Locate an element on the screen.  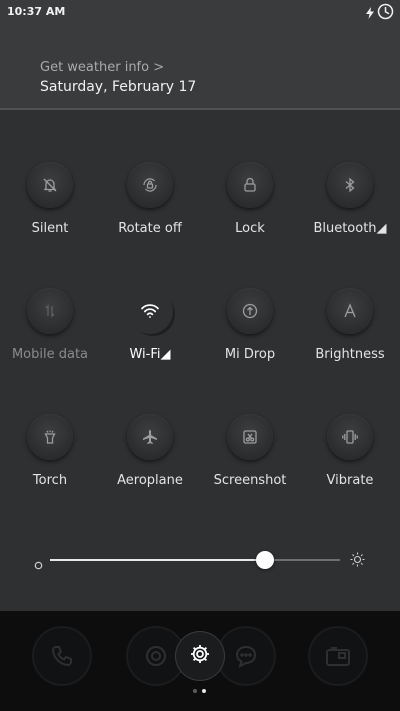
toggle-screenshot: Screenshot is located at coordinates (250, 425).